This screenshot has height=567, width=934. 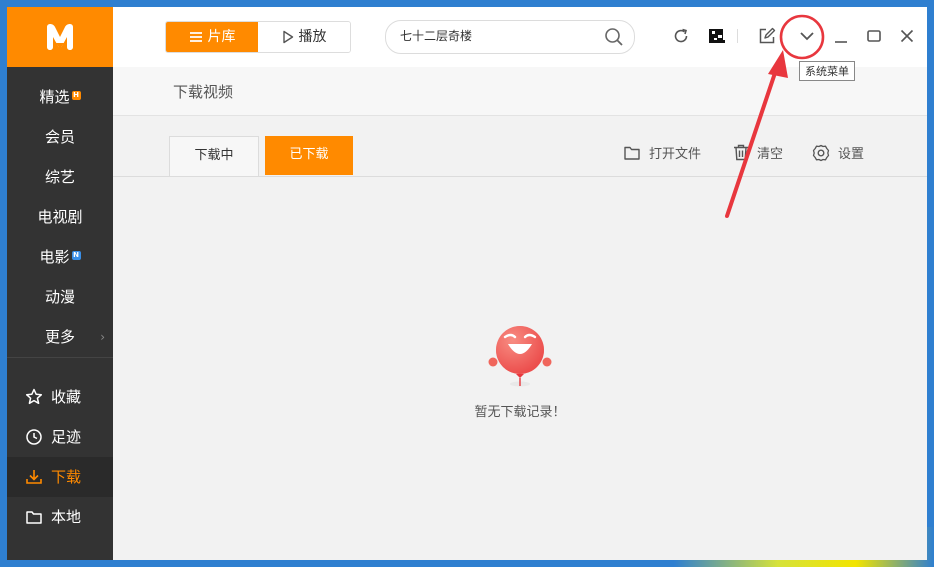 What do you see at coordinates (520, 356) in the screenshot?
I see `empty-mascot-icon` at bounding box center [520, 356].